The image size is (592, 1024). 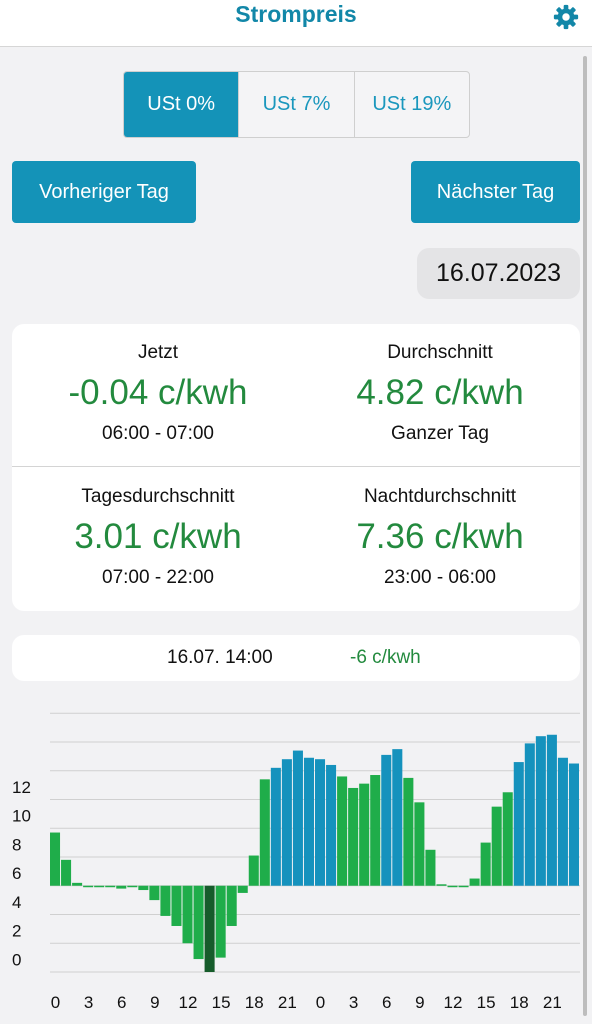 What do you see at coordinates (385, 657) in the screenshot?
I see `selected-hour-price: -6 c/kwh` at bounding box center [385, 657].